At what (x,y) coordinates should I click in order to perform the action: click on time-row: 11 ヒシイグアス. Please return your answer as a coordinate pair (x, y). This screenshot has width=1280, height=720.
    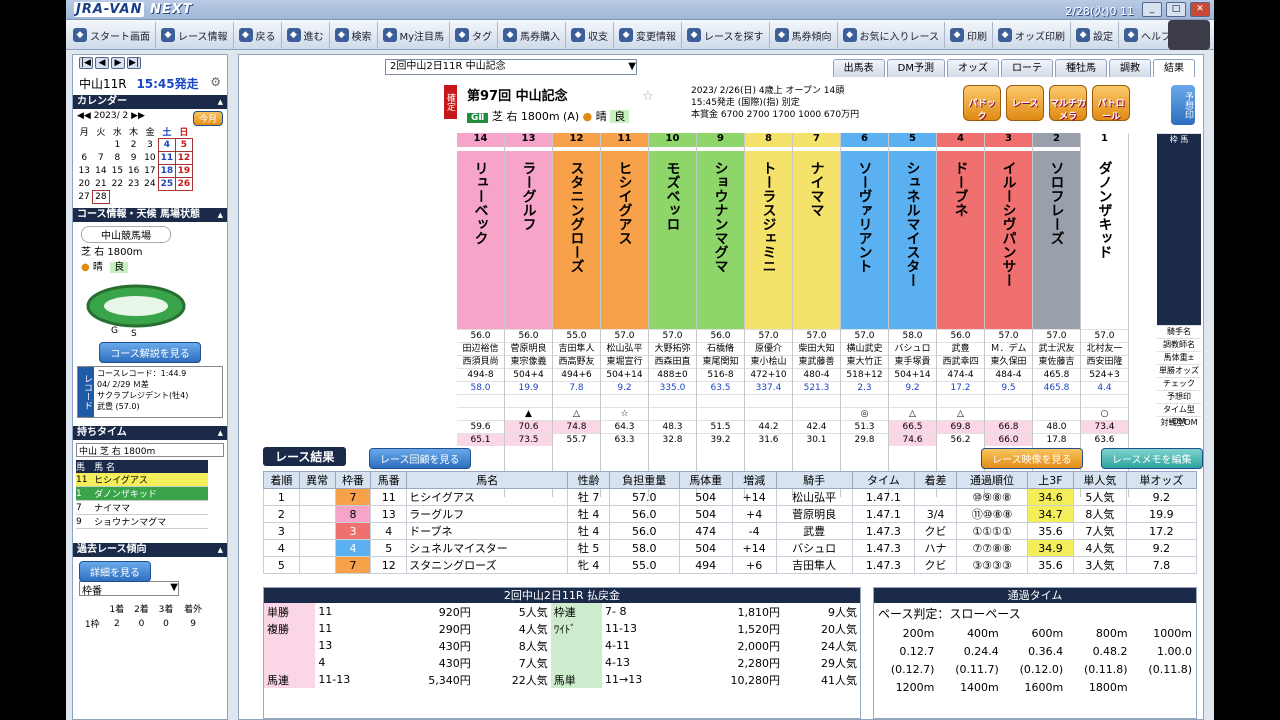
    Looking at the image, I should click on (142, 480).